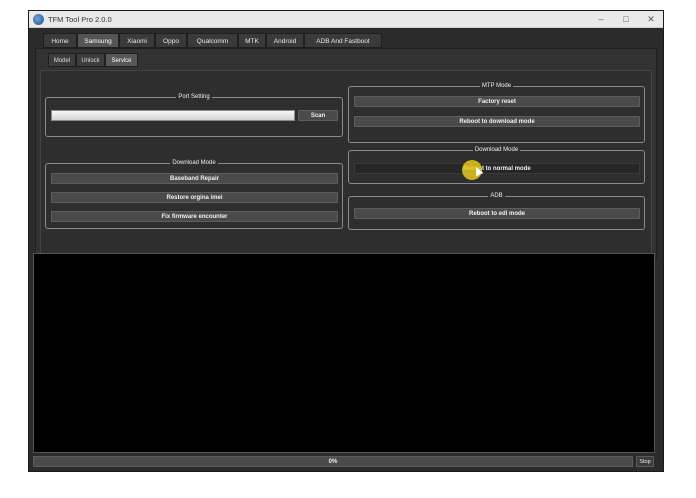 Image resolution: width=696 pixels, height=498 pixels. What do you see at coordinates (601, 19) in the screenshot?
I see `minimize-button: –` at bounding box center [601, 19].